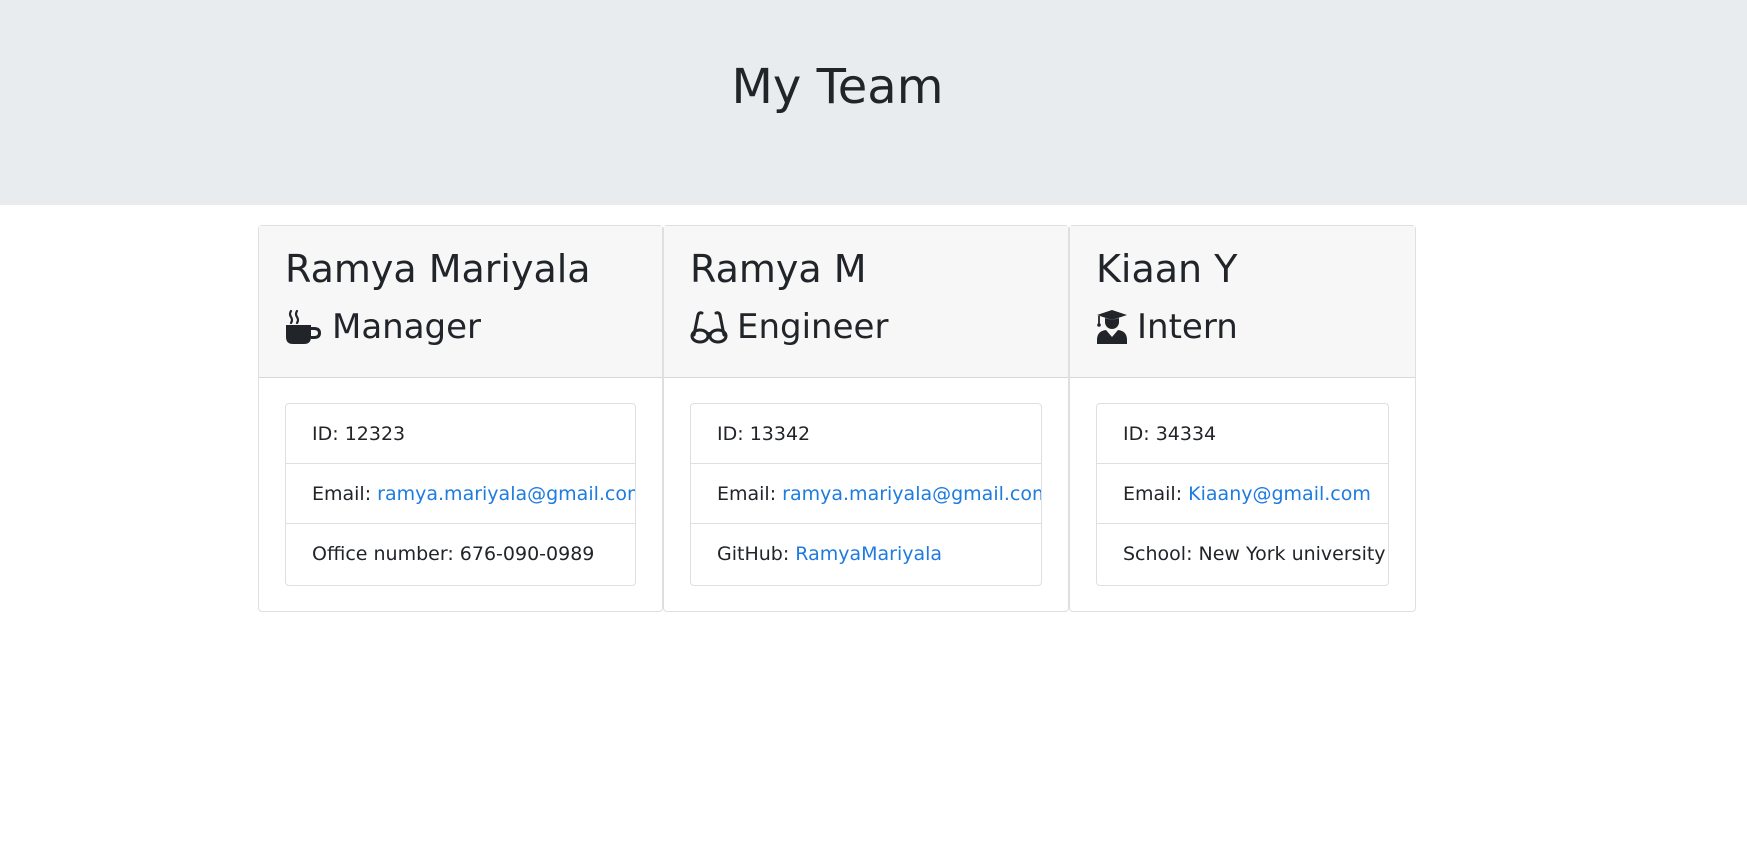 The image size is (1747, 856). Describe the element at coordinates (1254, 554) in the screenshot. I see `school-name: School: New York university` at that location.